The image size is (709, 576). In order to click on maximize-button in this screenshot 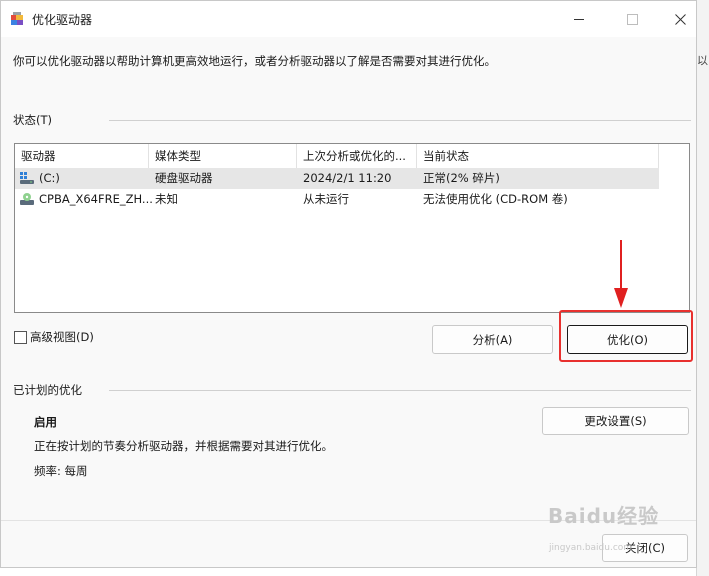, I will do `click(632, 19)`.